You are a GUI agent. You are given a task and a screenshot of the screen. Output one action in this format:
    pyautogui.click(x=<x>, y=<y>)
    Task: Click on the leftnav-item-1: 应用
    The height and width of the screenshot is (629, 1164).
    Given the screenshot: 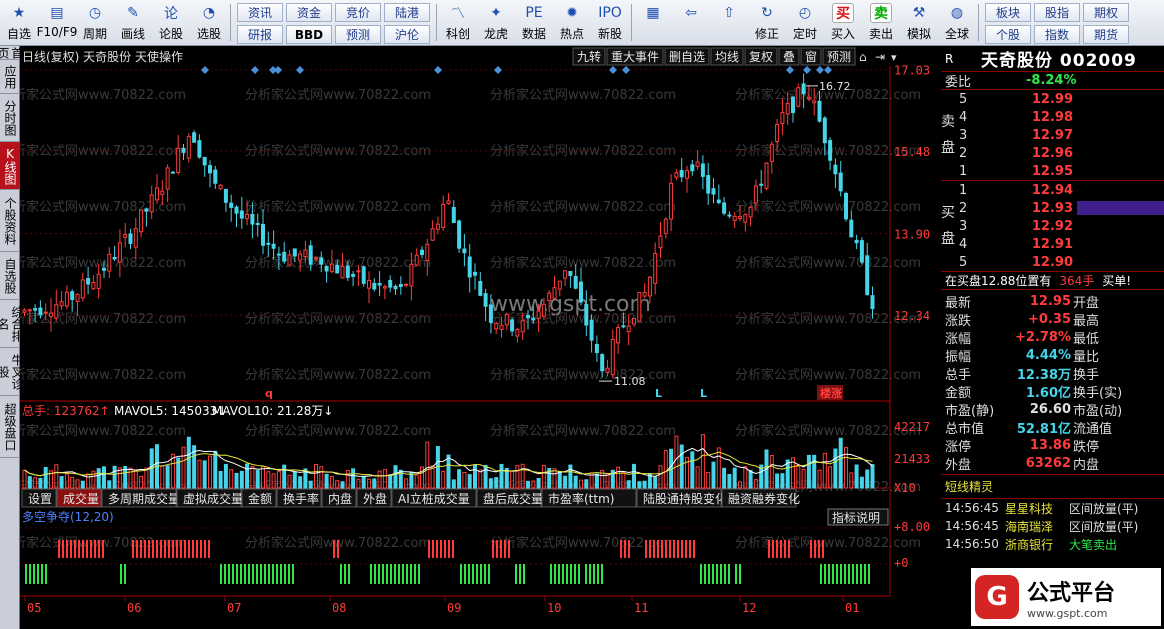 What is the action you would take?
    pyautogui.click(x=10, y=77)
    